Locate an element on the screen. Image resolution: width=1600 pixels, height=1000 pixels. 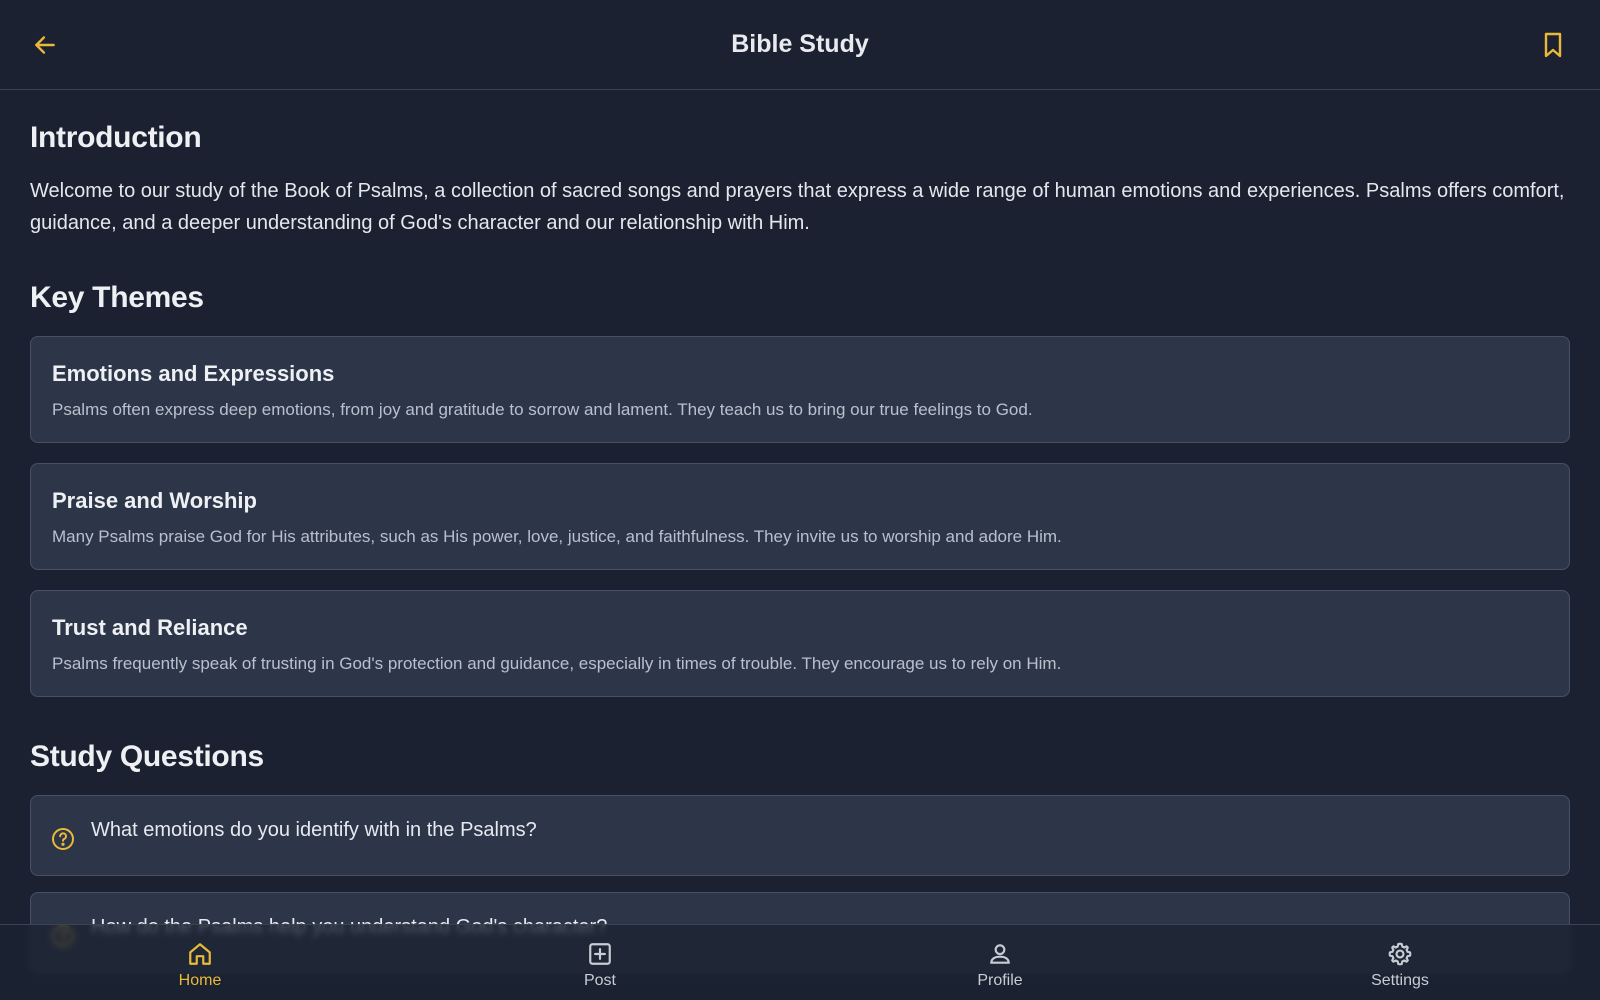
plus-square-icon is located at coordinates (600, 954).